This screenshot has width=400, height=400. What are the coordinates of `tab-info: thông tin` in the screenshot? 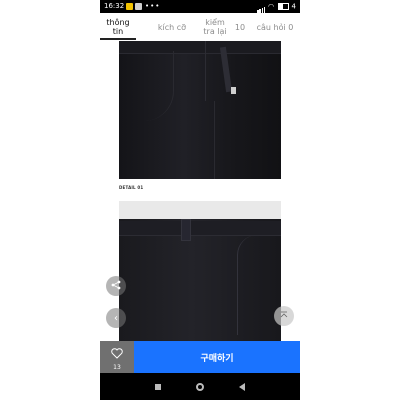 It's located at (118, 27).